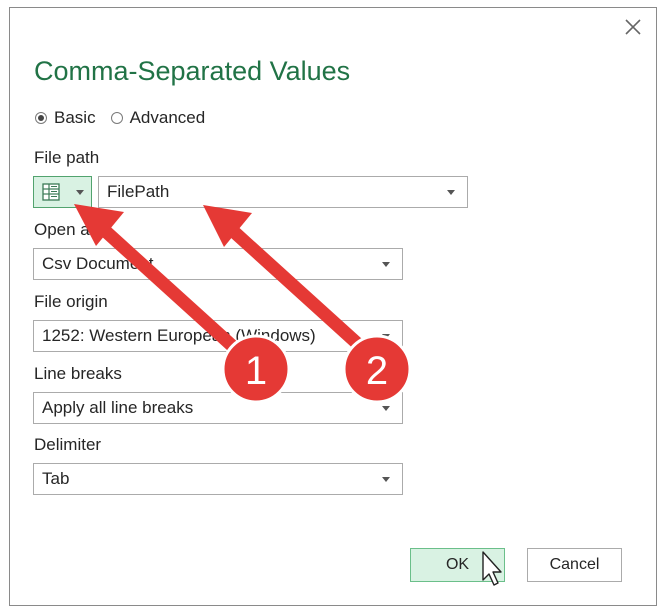 The image size is (659, 608). Describe the element at coordinates (377, 371) in the screenshot. I see `callout-2-text: 2` at that location.